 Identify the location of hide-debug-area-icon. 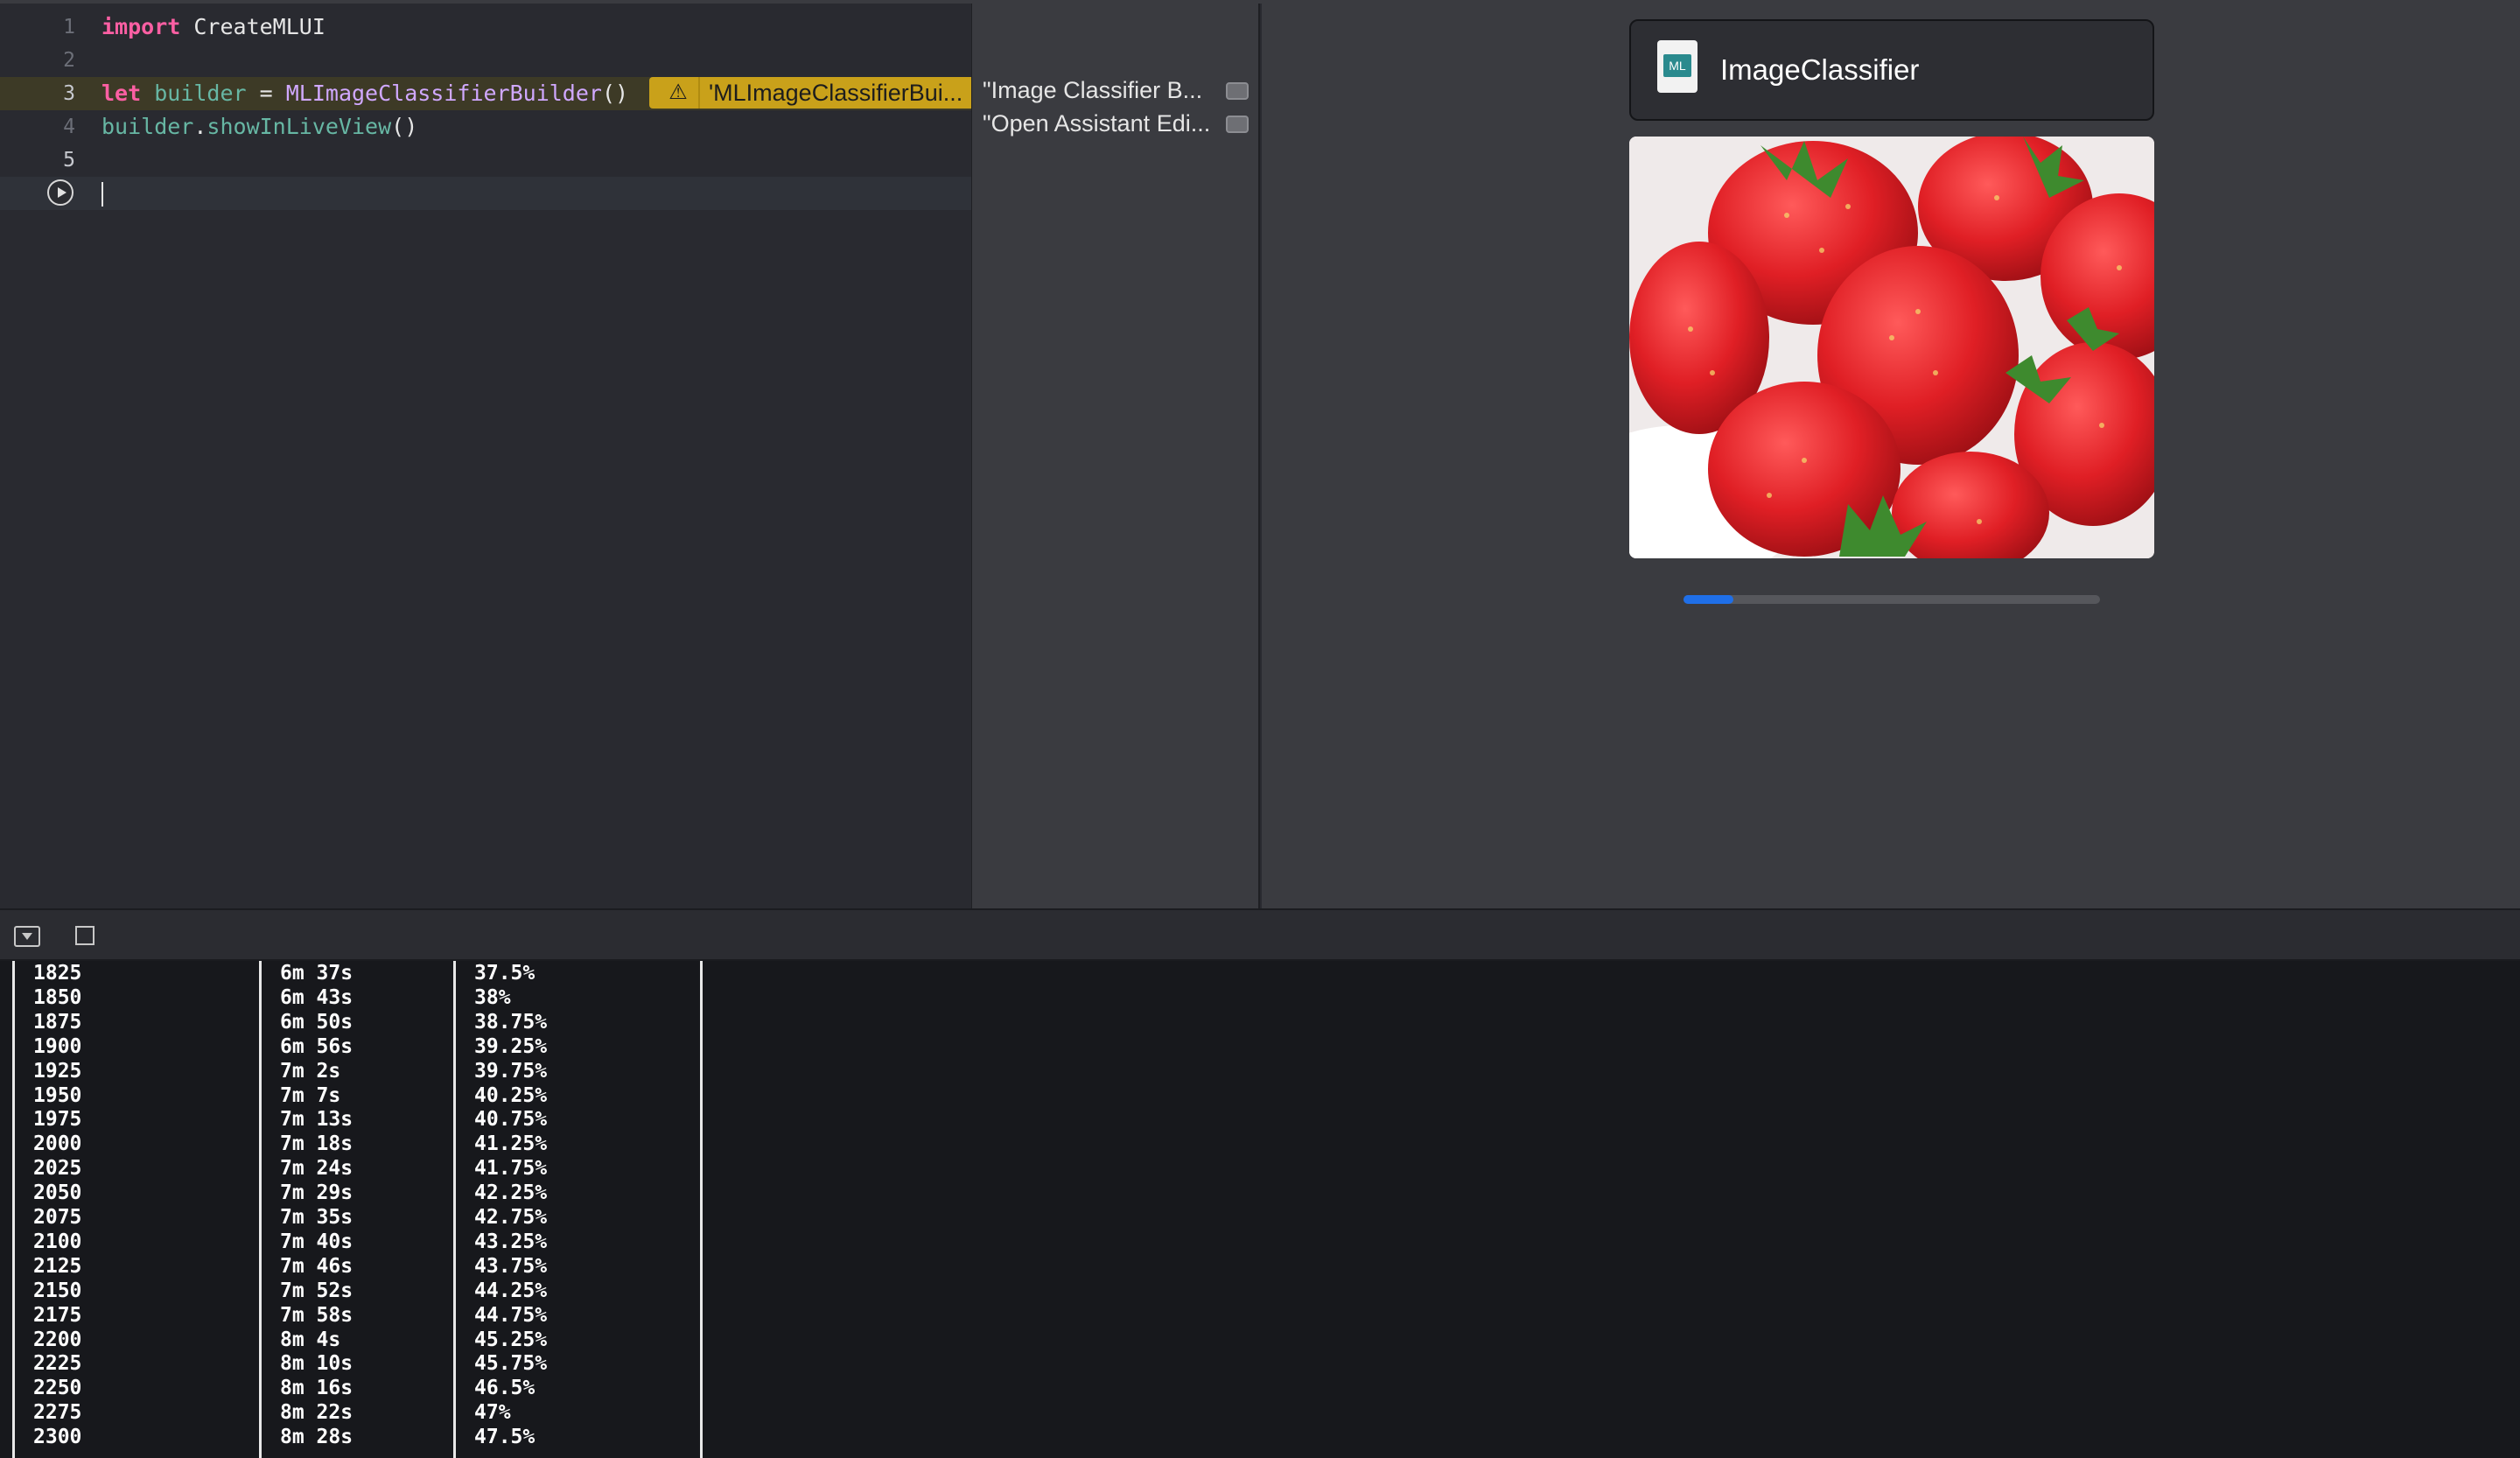
(27, 936).